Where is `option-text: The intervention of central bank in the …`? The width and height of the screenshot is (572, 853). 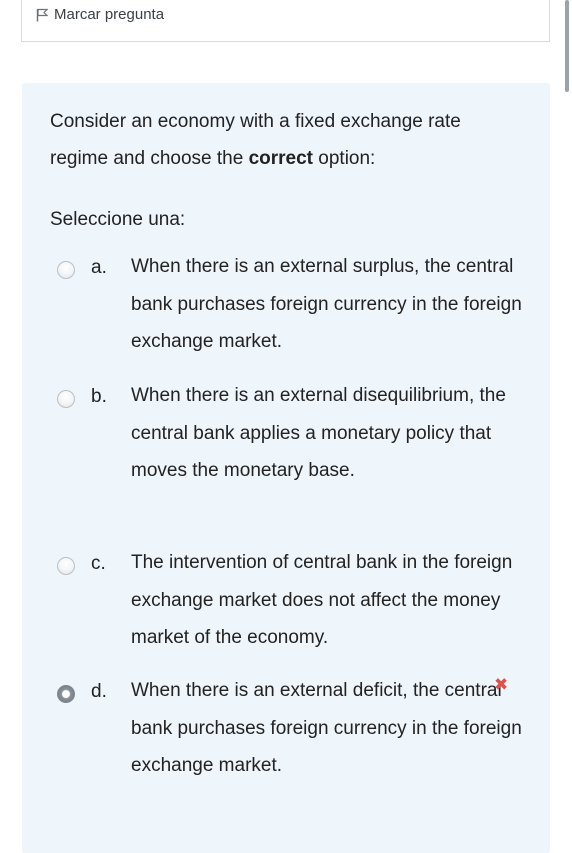
option-text: The intervention of central bank in the … is located at coordinates (322, 600).